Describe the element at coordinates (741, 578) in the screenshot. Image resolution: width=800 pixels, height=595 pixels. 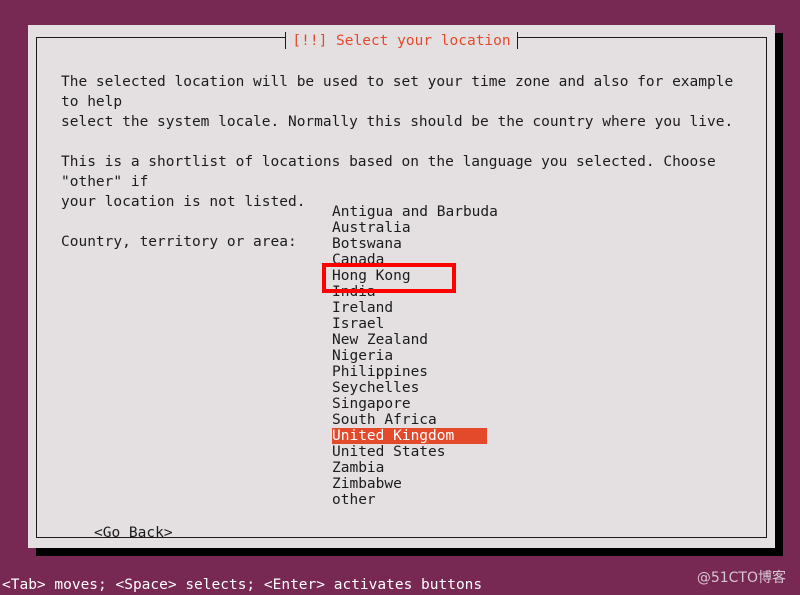
I see `watermark-label: @51CTO博客` at that location.